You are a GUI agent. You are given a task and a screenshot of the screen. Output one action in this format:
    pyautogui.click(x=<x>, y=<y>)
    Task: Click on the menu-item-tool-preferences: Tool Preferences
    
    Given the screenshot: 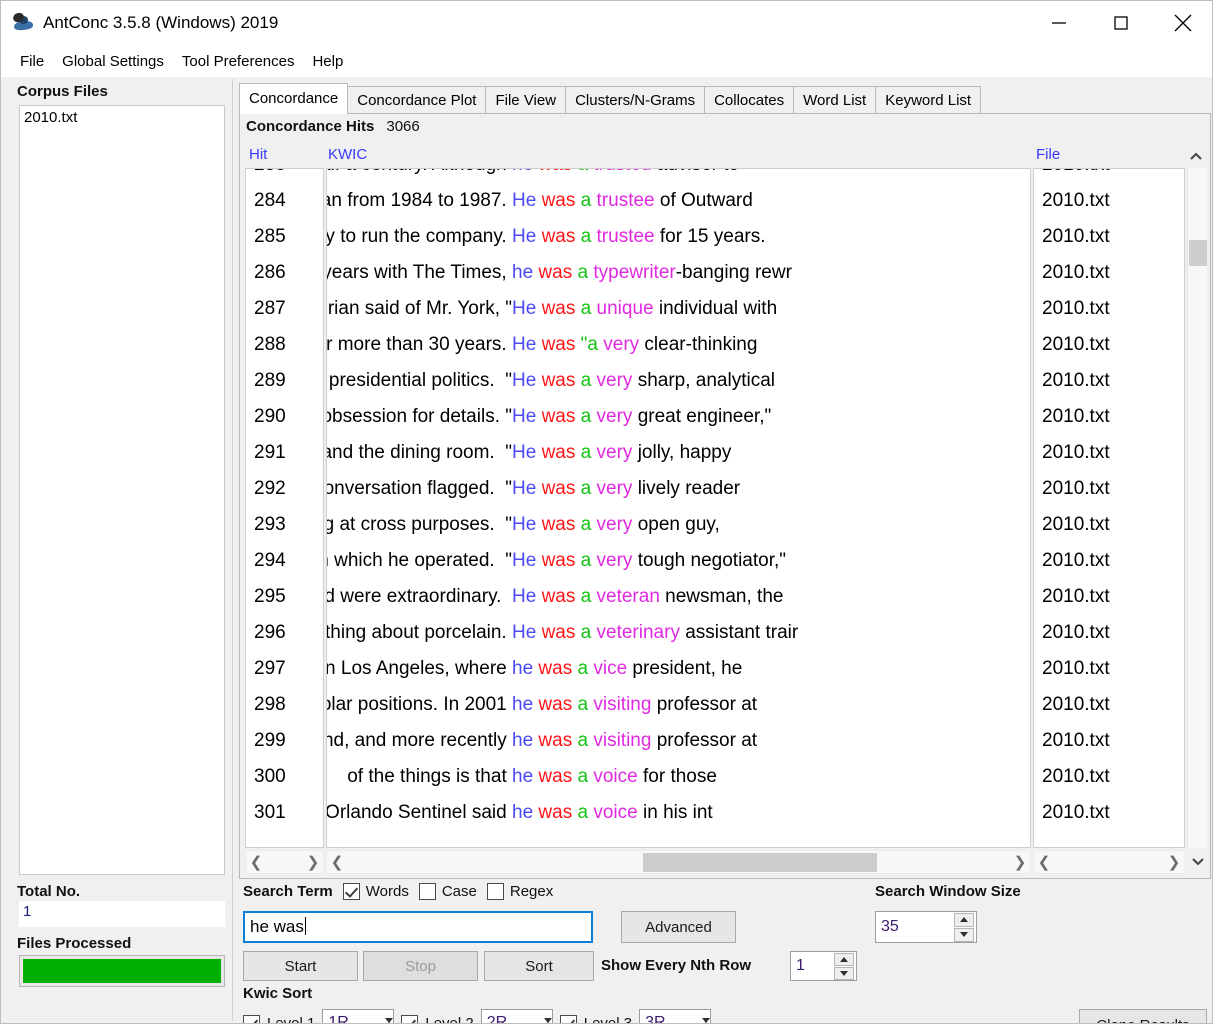 What is the action you would take?
    pyautogui.click(x=238, y=61)
    